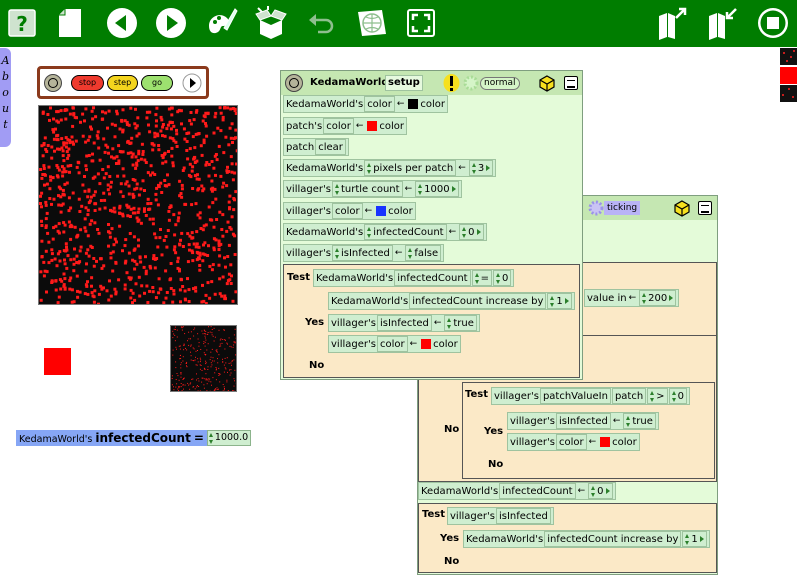 The width and height of the screenshot is (797, 576). I want to click on help-button: ?, so click(22, 23).